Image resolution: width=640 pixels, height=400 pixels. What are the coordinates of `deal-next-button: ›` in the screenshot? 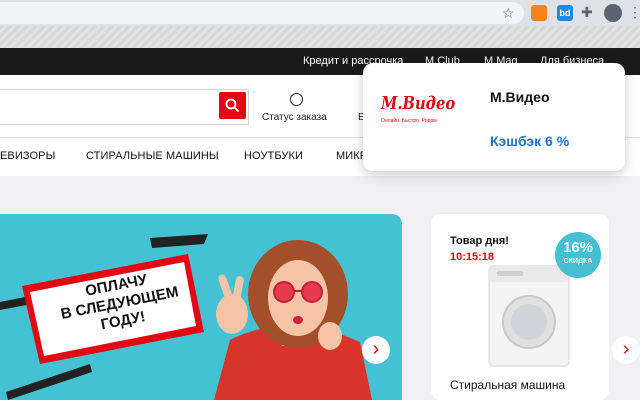 It's located at (626, 350).